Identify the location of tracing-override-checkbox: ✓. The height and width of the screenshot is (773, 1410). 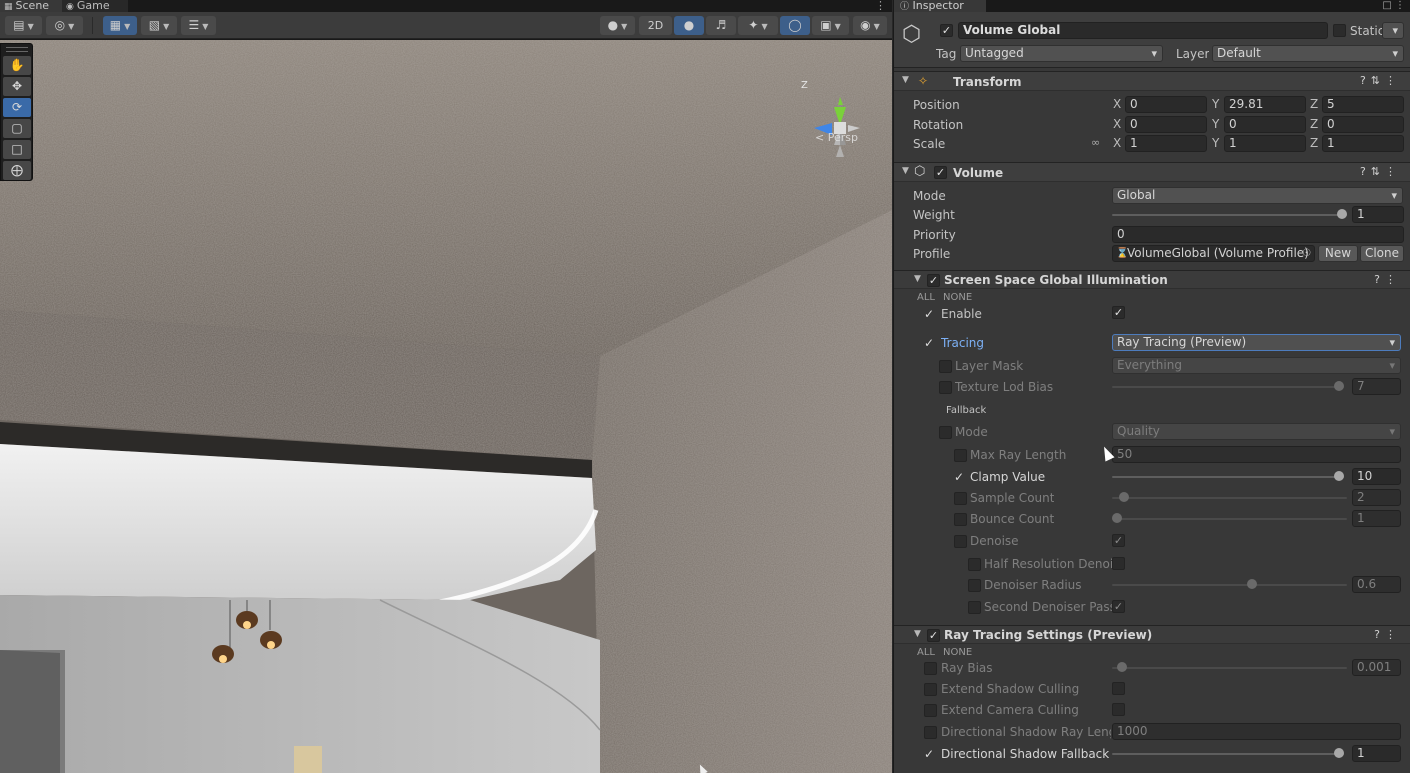
(929, 343).